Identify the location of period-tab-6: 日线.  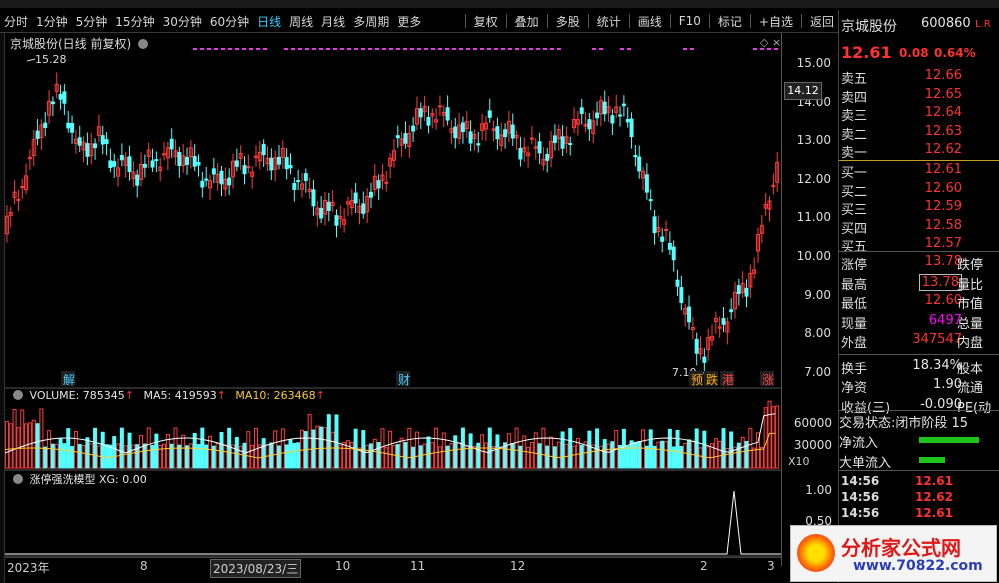
(269, 21).